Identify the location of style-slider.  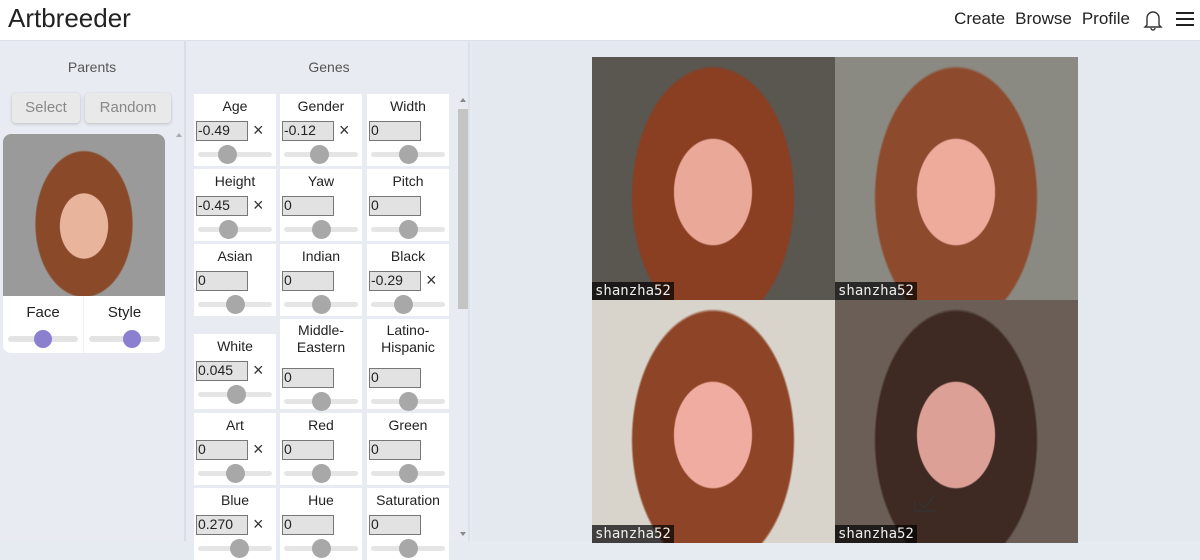
(124, 339).